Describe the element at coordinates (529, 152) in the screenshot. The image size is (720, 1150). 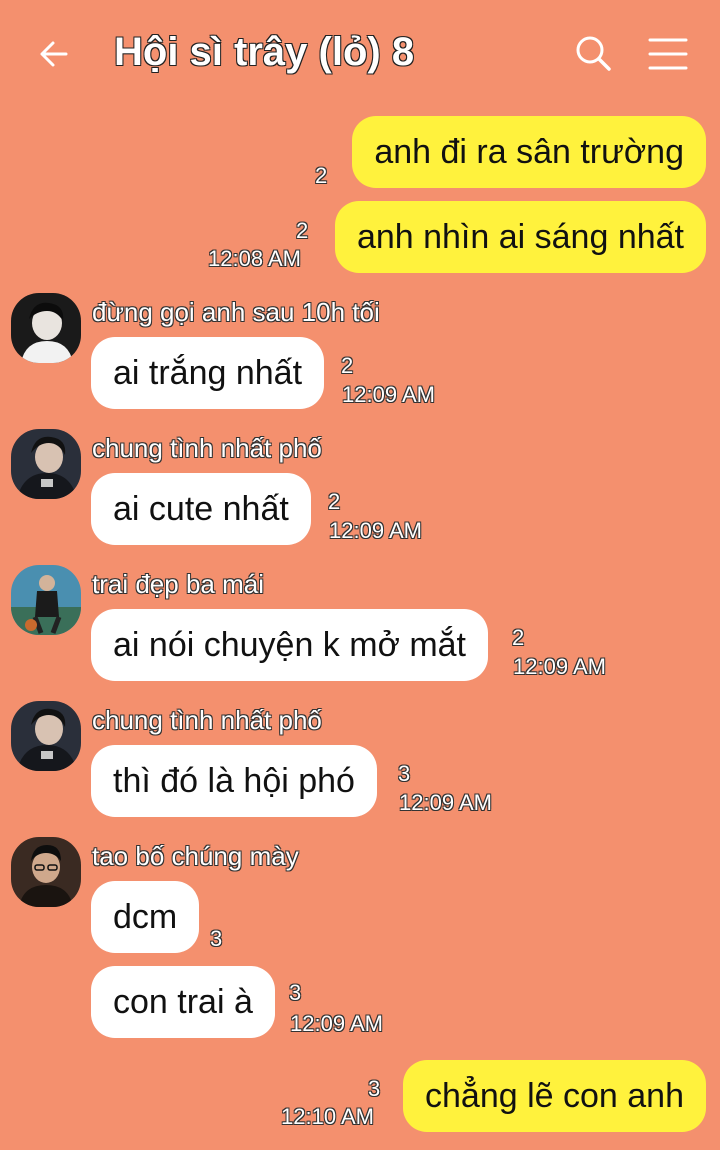
I see `message-bubble-mine: anh đi ra sân trường` at that location.